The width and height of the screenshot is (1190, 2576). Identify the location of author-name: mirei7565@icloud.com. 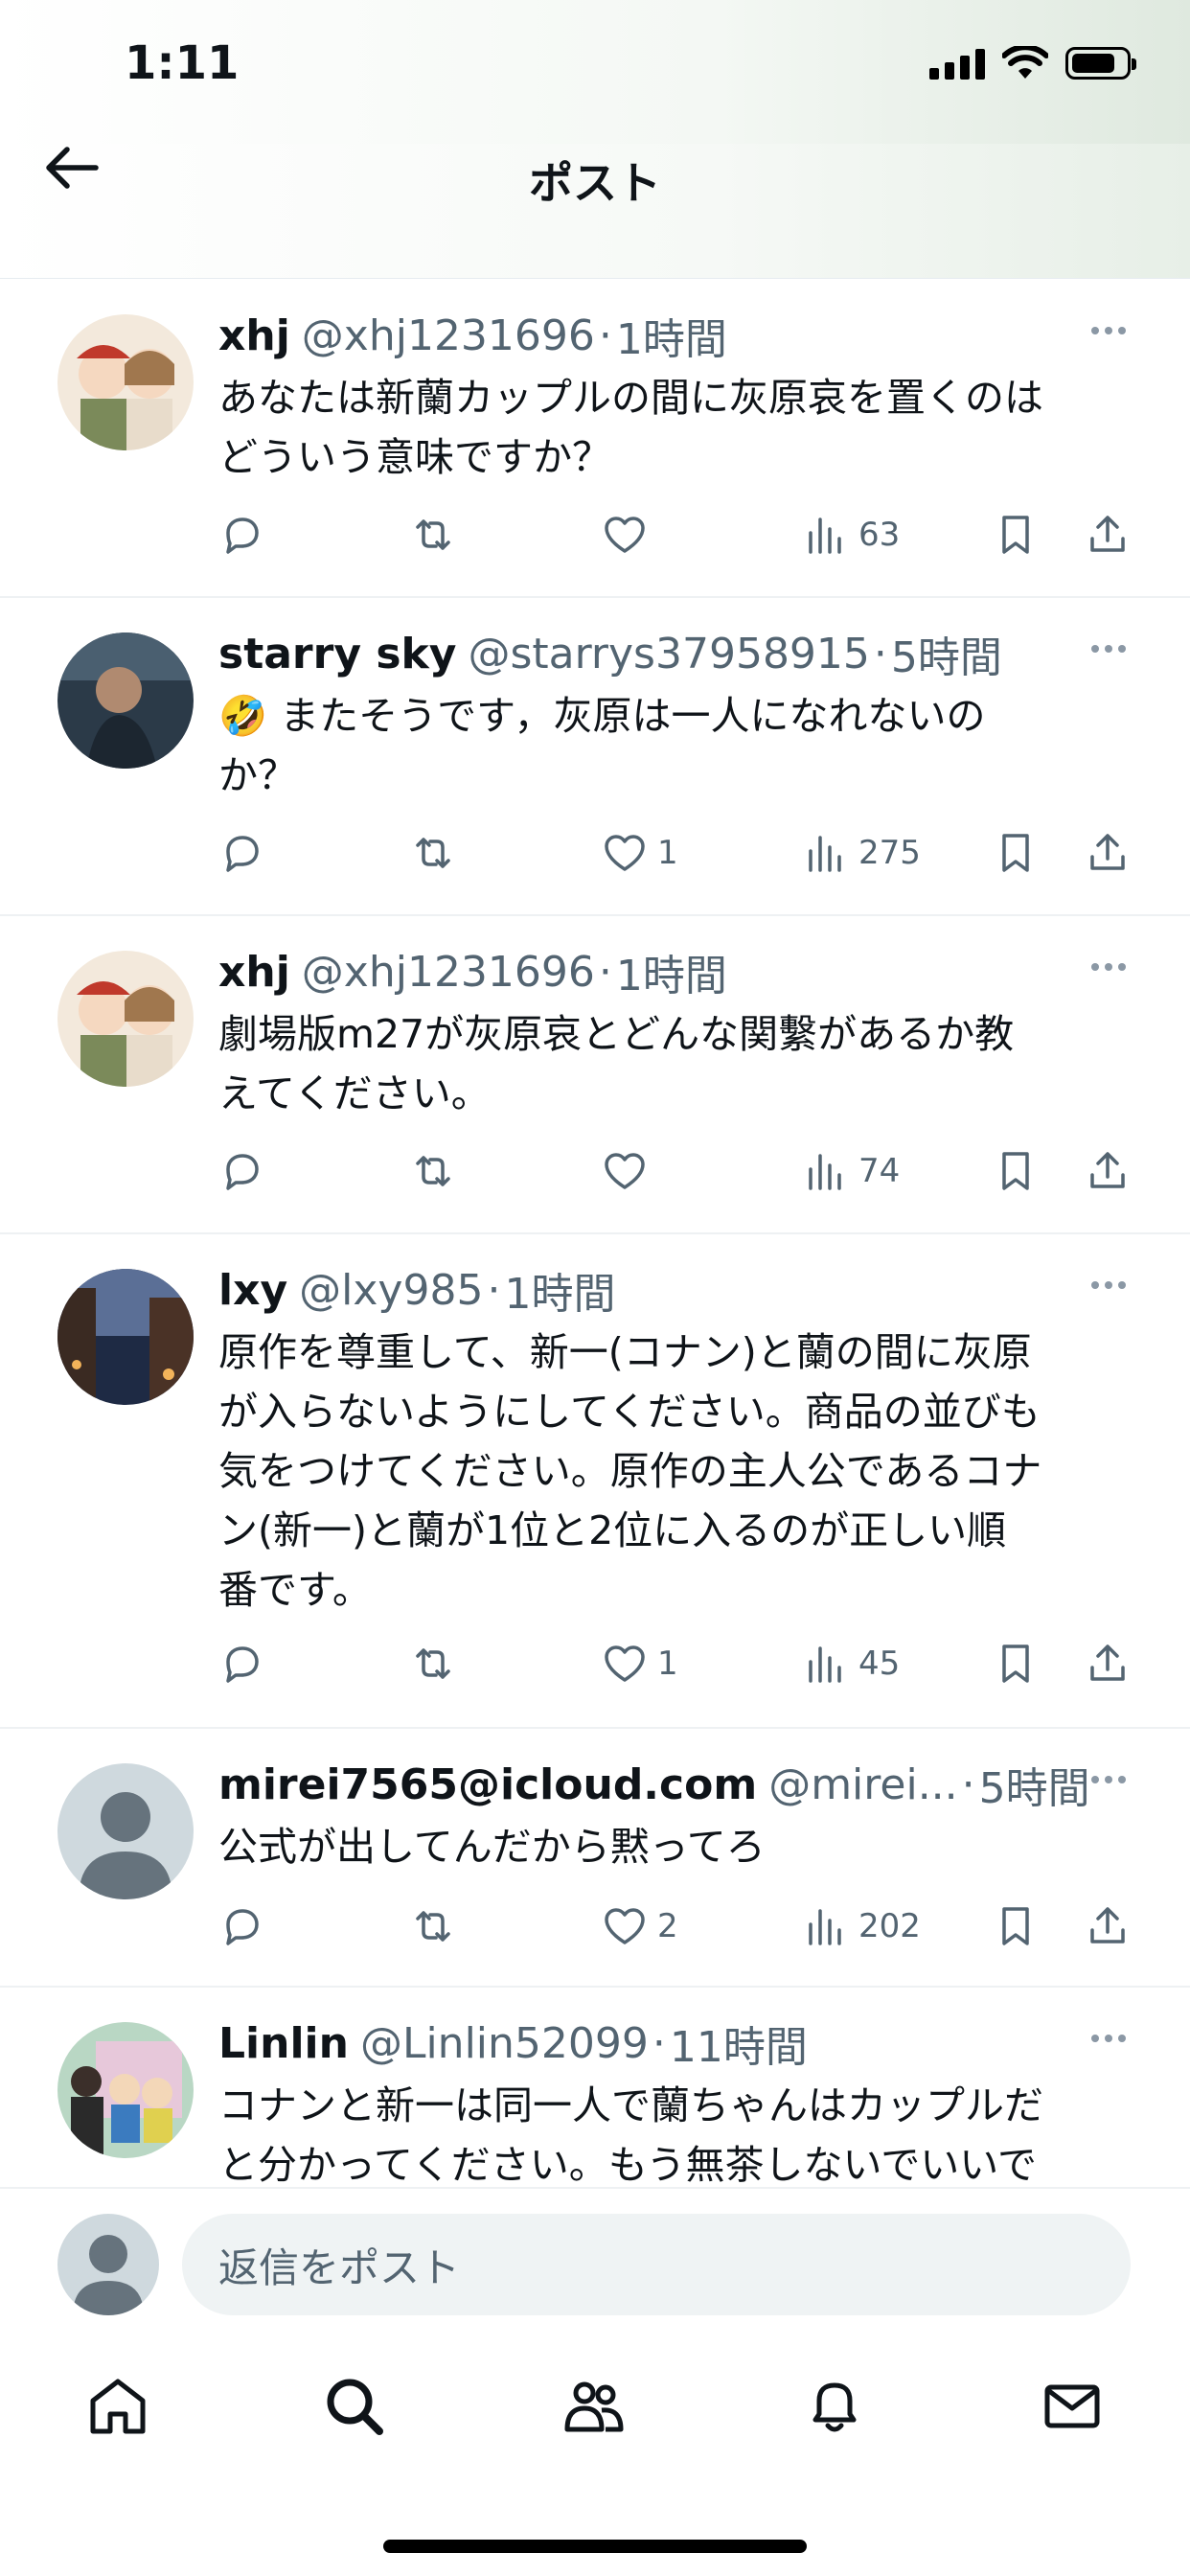
(488, 1784).